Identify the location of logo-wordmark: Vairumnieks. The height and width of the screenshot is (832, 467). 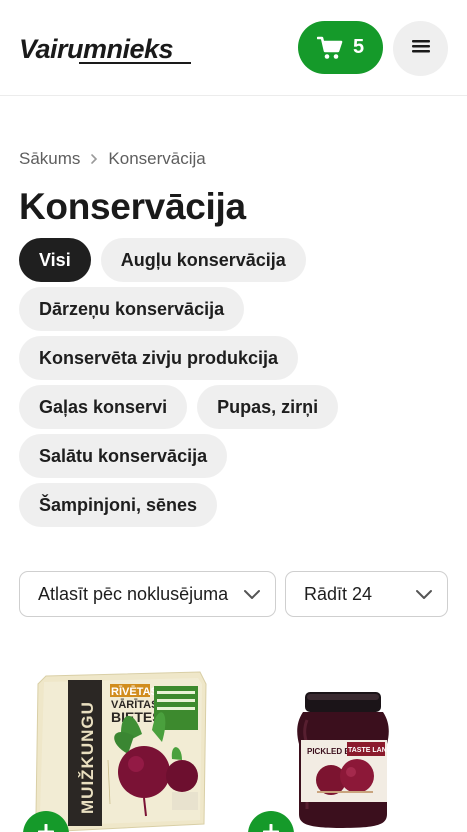
(105, 49).